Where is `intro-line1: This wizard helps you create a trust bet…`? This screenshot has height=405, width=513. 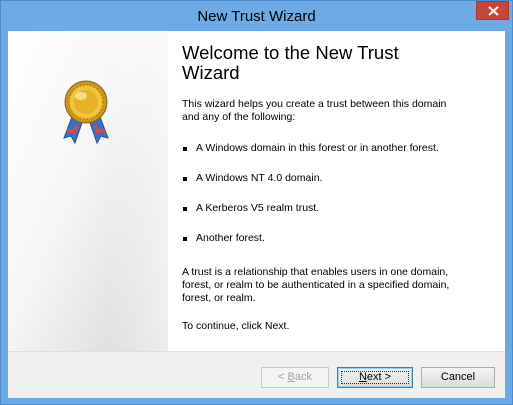 intro-line1: This wizard helps you create a trust bet… is located at coordinates (314, 104).